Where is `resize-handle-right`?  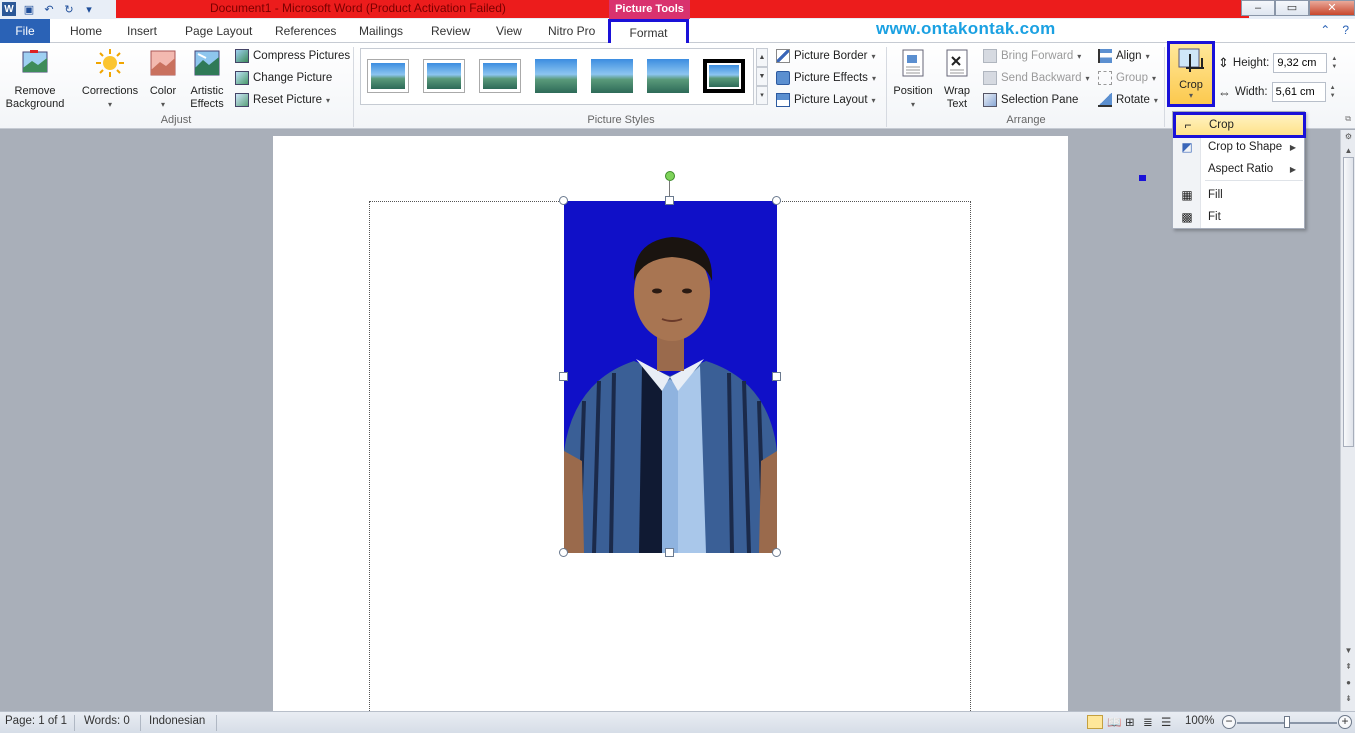 resize-handle-right is located at coordinates (776, 376).